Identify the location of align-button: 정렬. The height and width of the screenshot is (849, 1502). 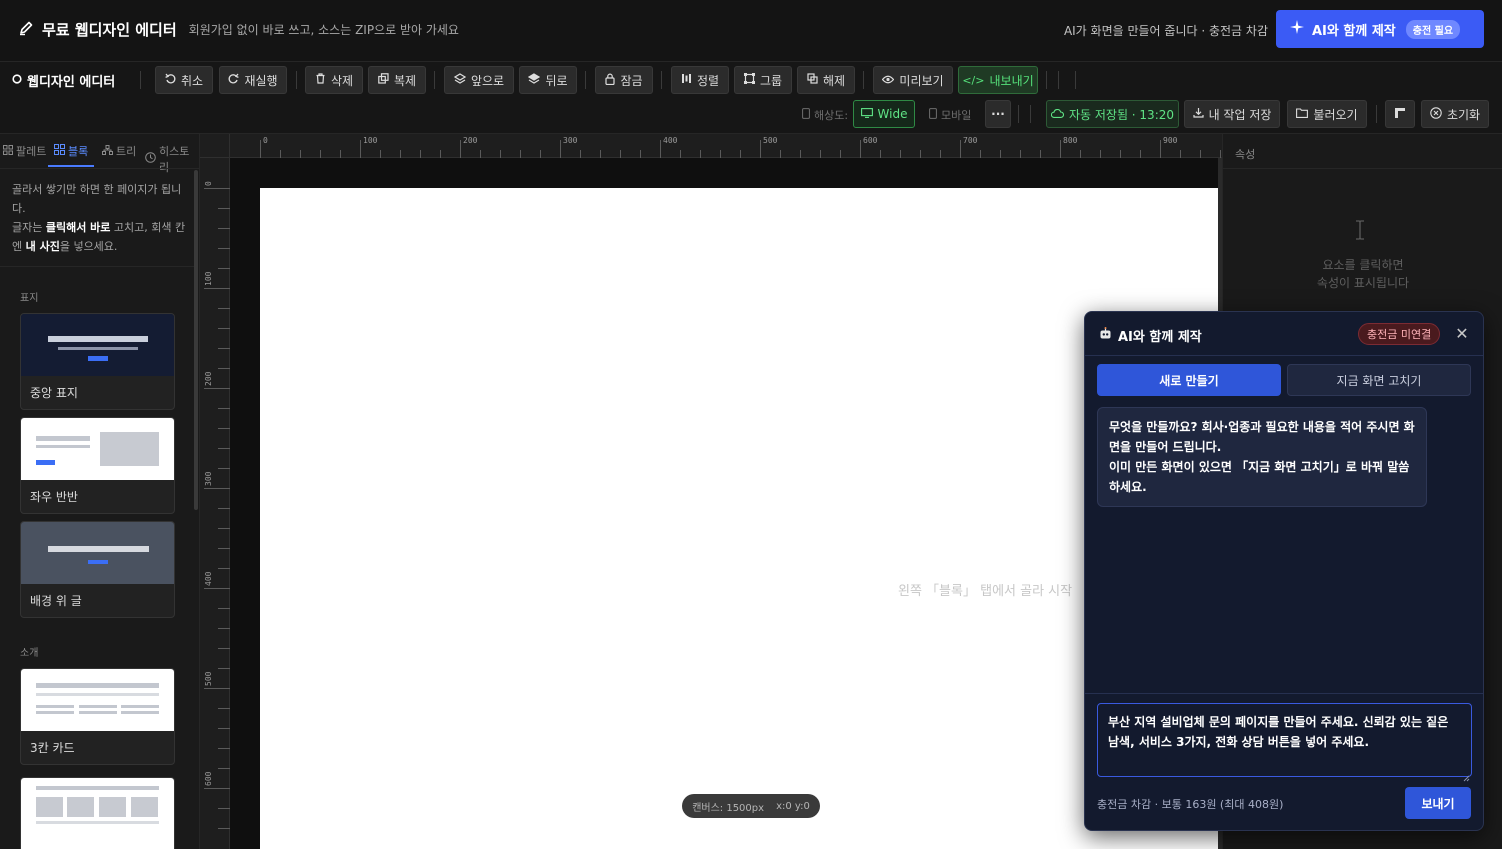
(700, 80).